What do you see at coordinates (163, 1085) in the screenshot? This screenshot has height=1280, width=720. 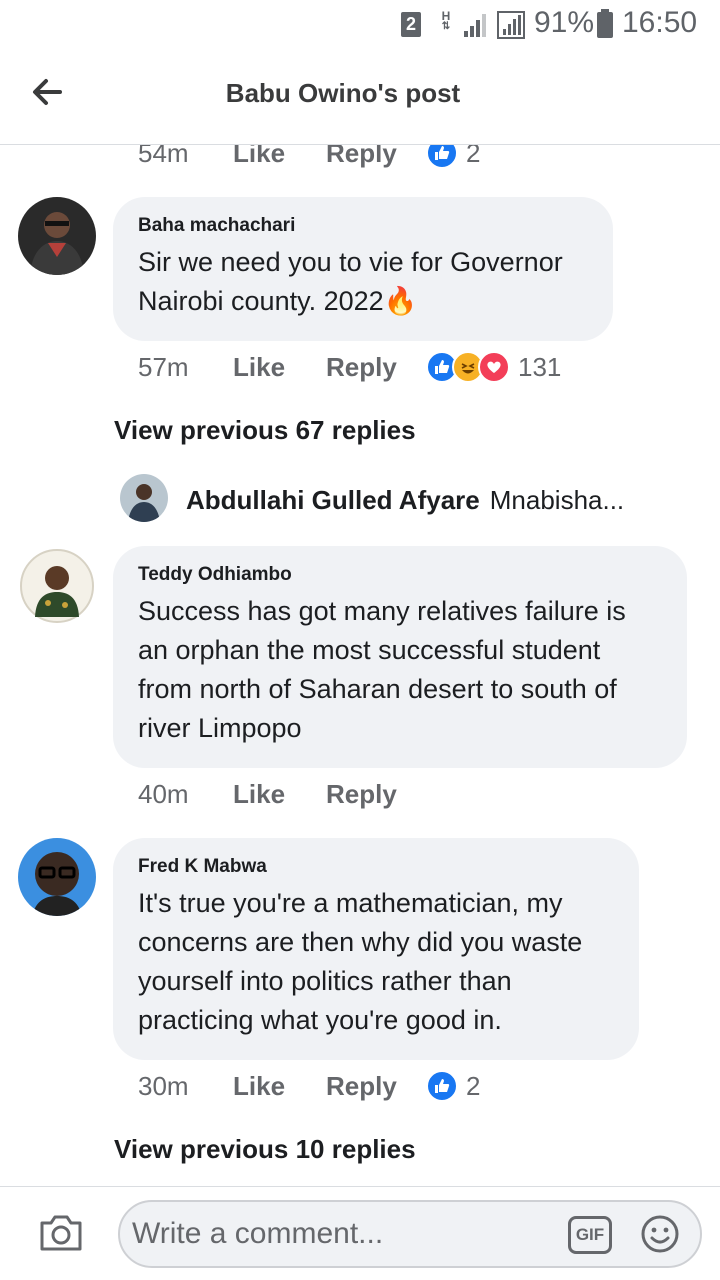 I see `comment-time: 30m` at bounding box center [163, 1085].